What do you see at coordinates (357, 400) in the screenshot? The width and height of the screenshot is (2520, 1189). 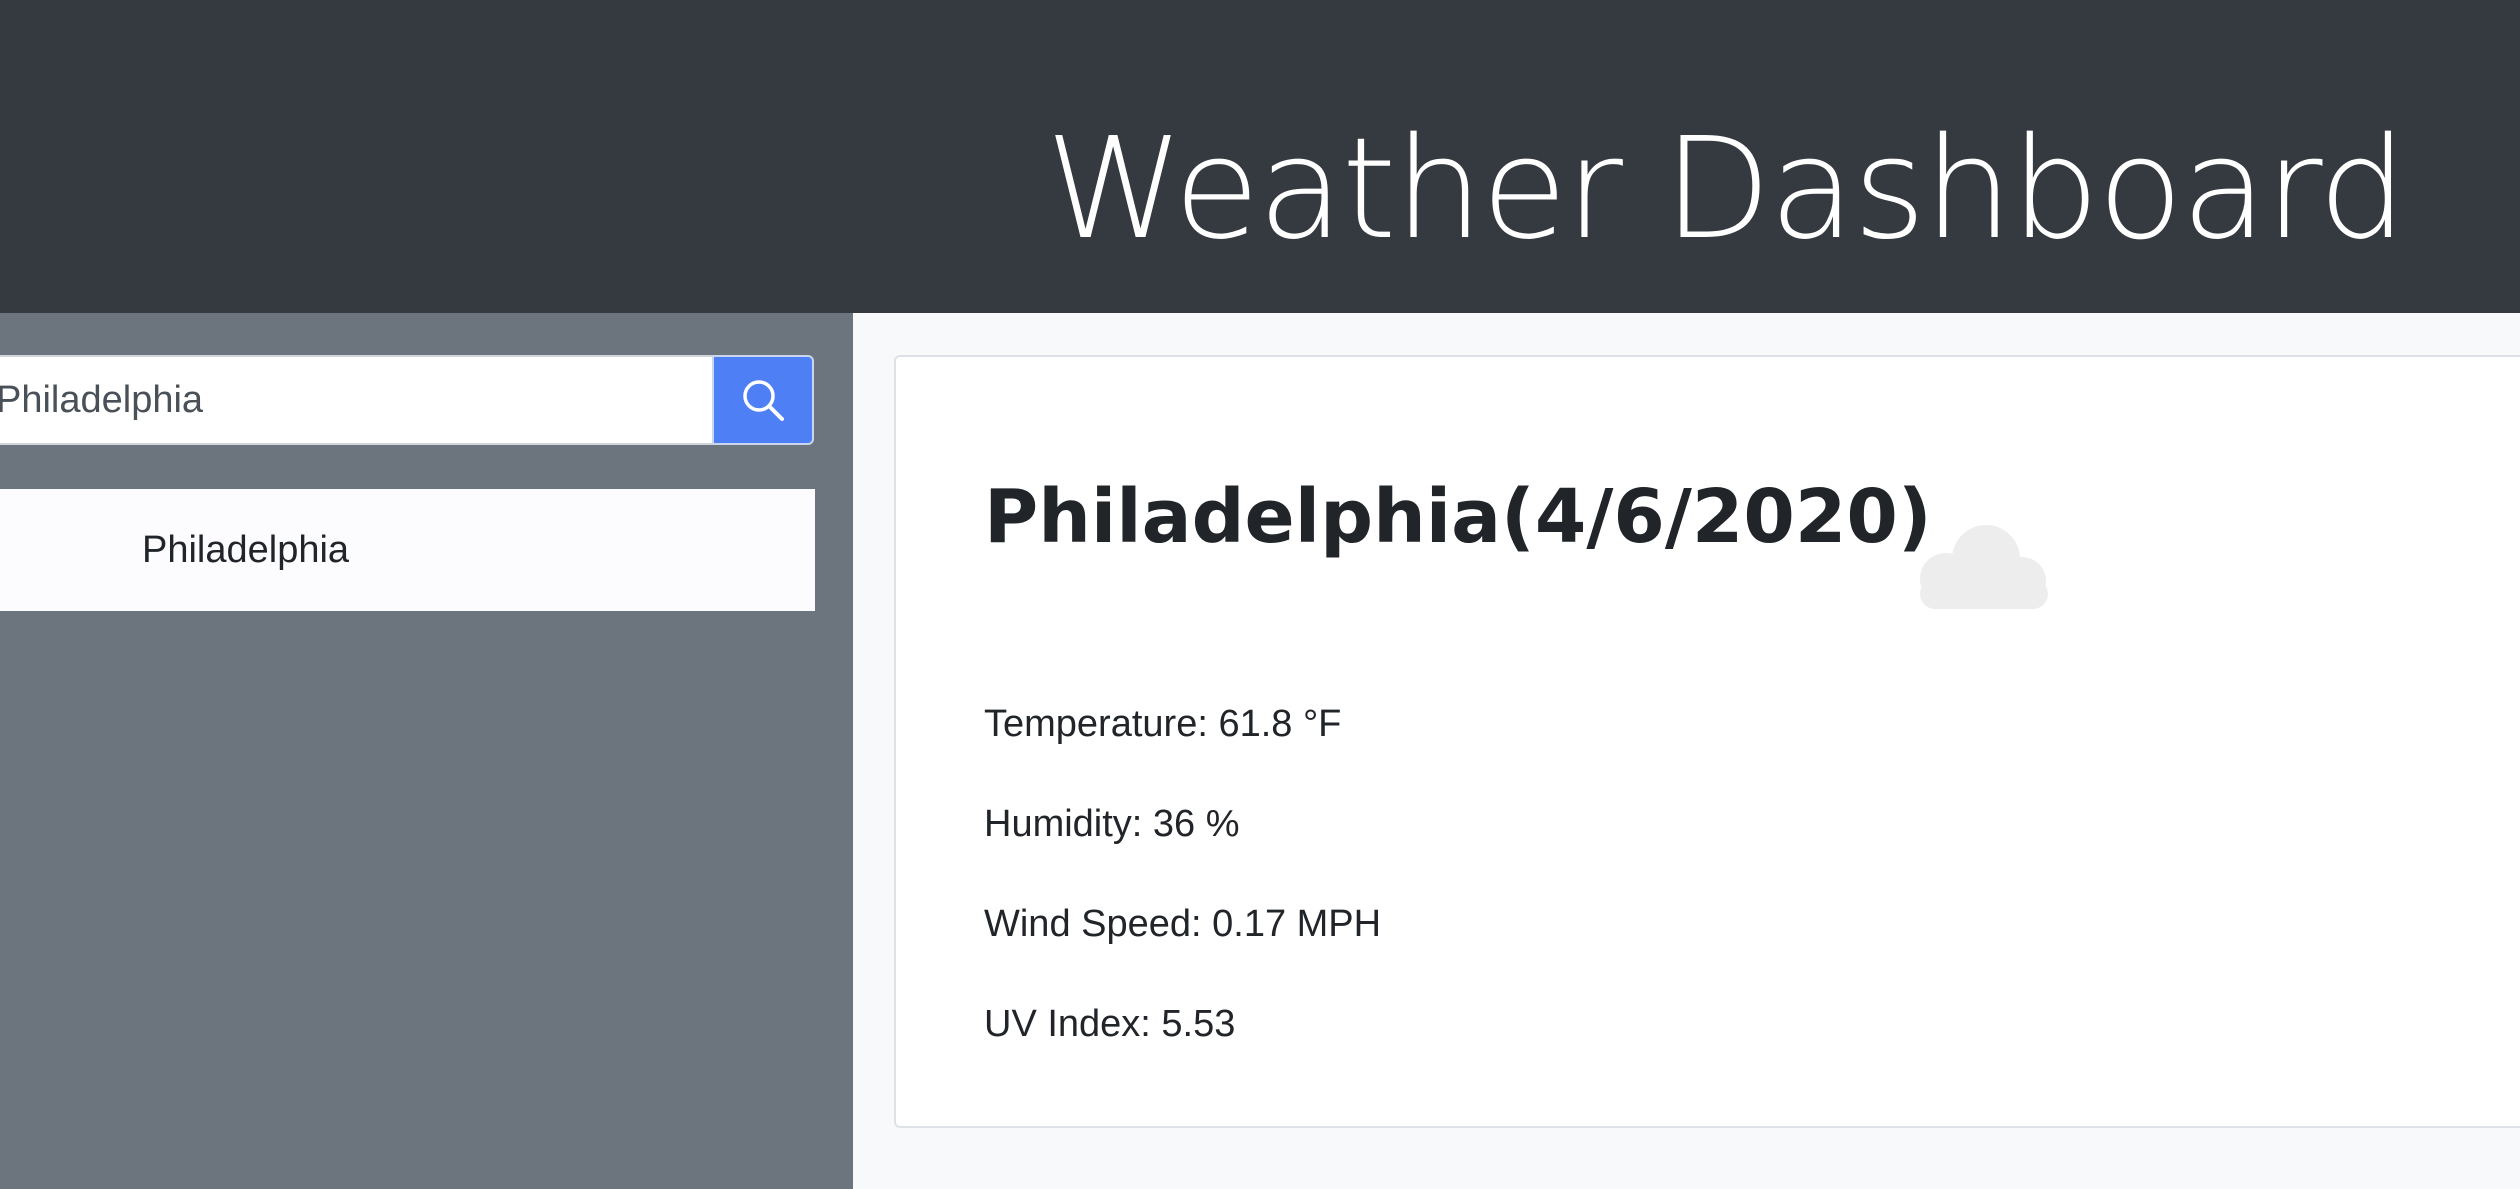 I see `city-search-input` at bounding box center [357, 400].